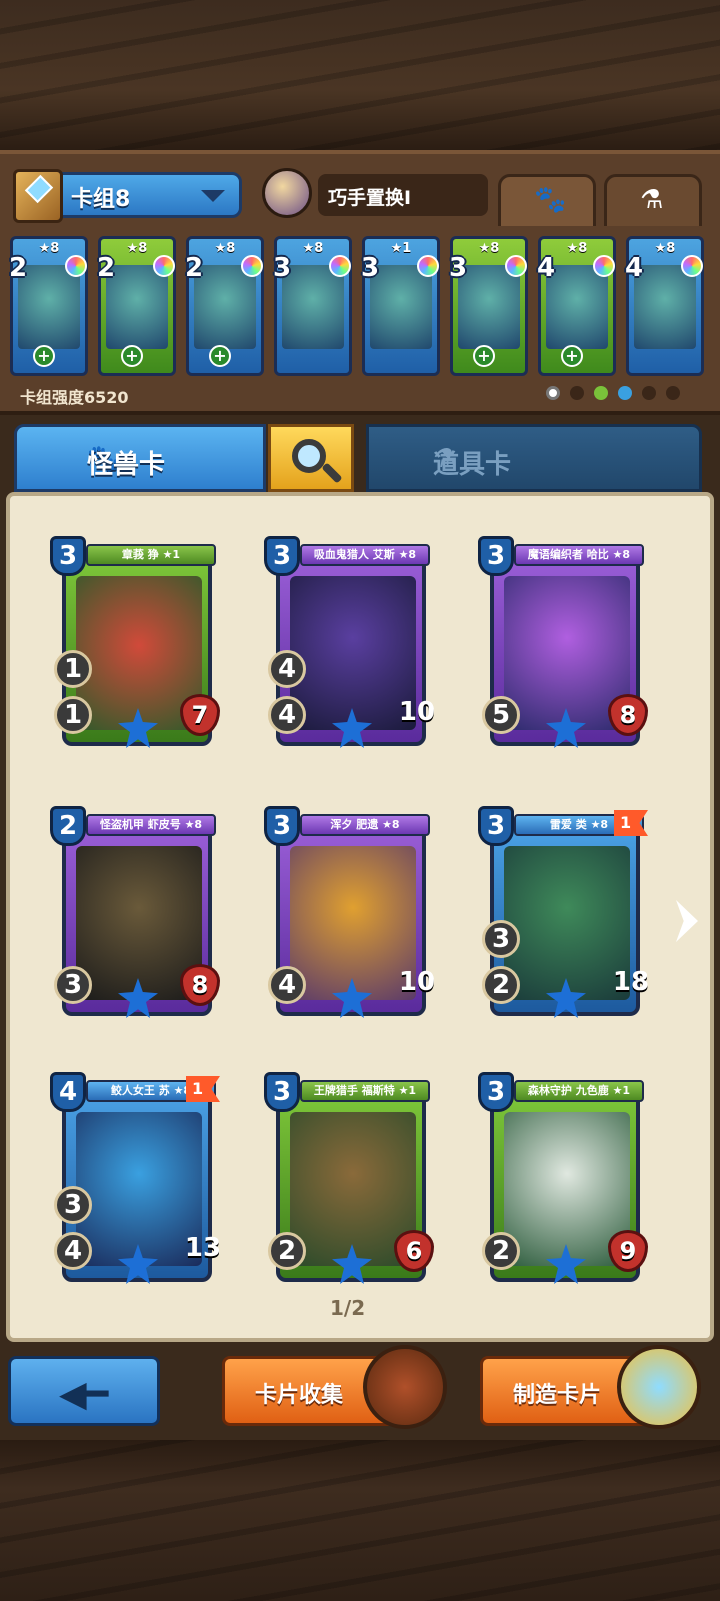 The width and height of the screenshot is (720, 1601). What do you see at coordinates (534, 458) in the screenshot?
I see `tab-item-cards: ⚗ 道具卡` at bounding box center [534, 458].